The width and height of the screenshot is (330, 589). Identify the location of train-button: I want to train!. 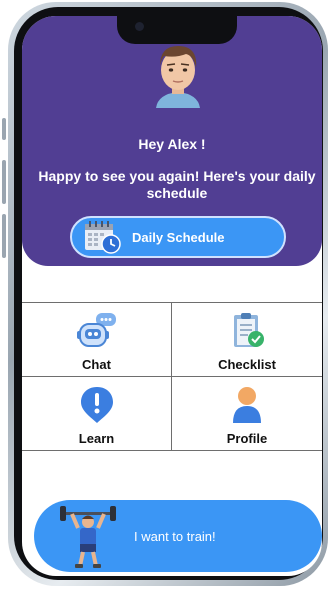
(178, 536).